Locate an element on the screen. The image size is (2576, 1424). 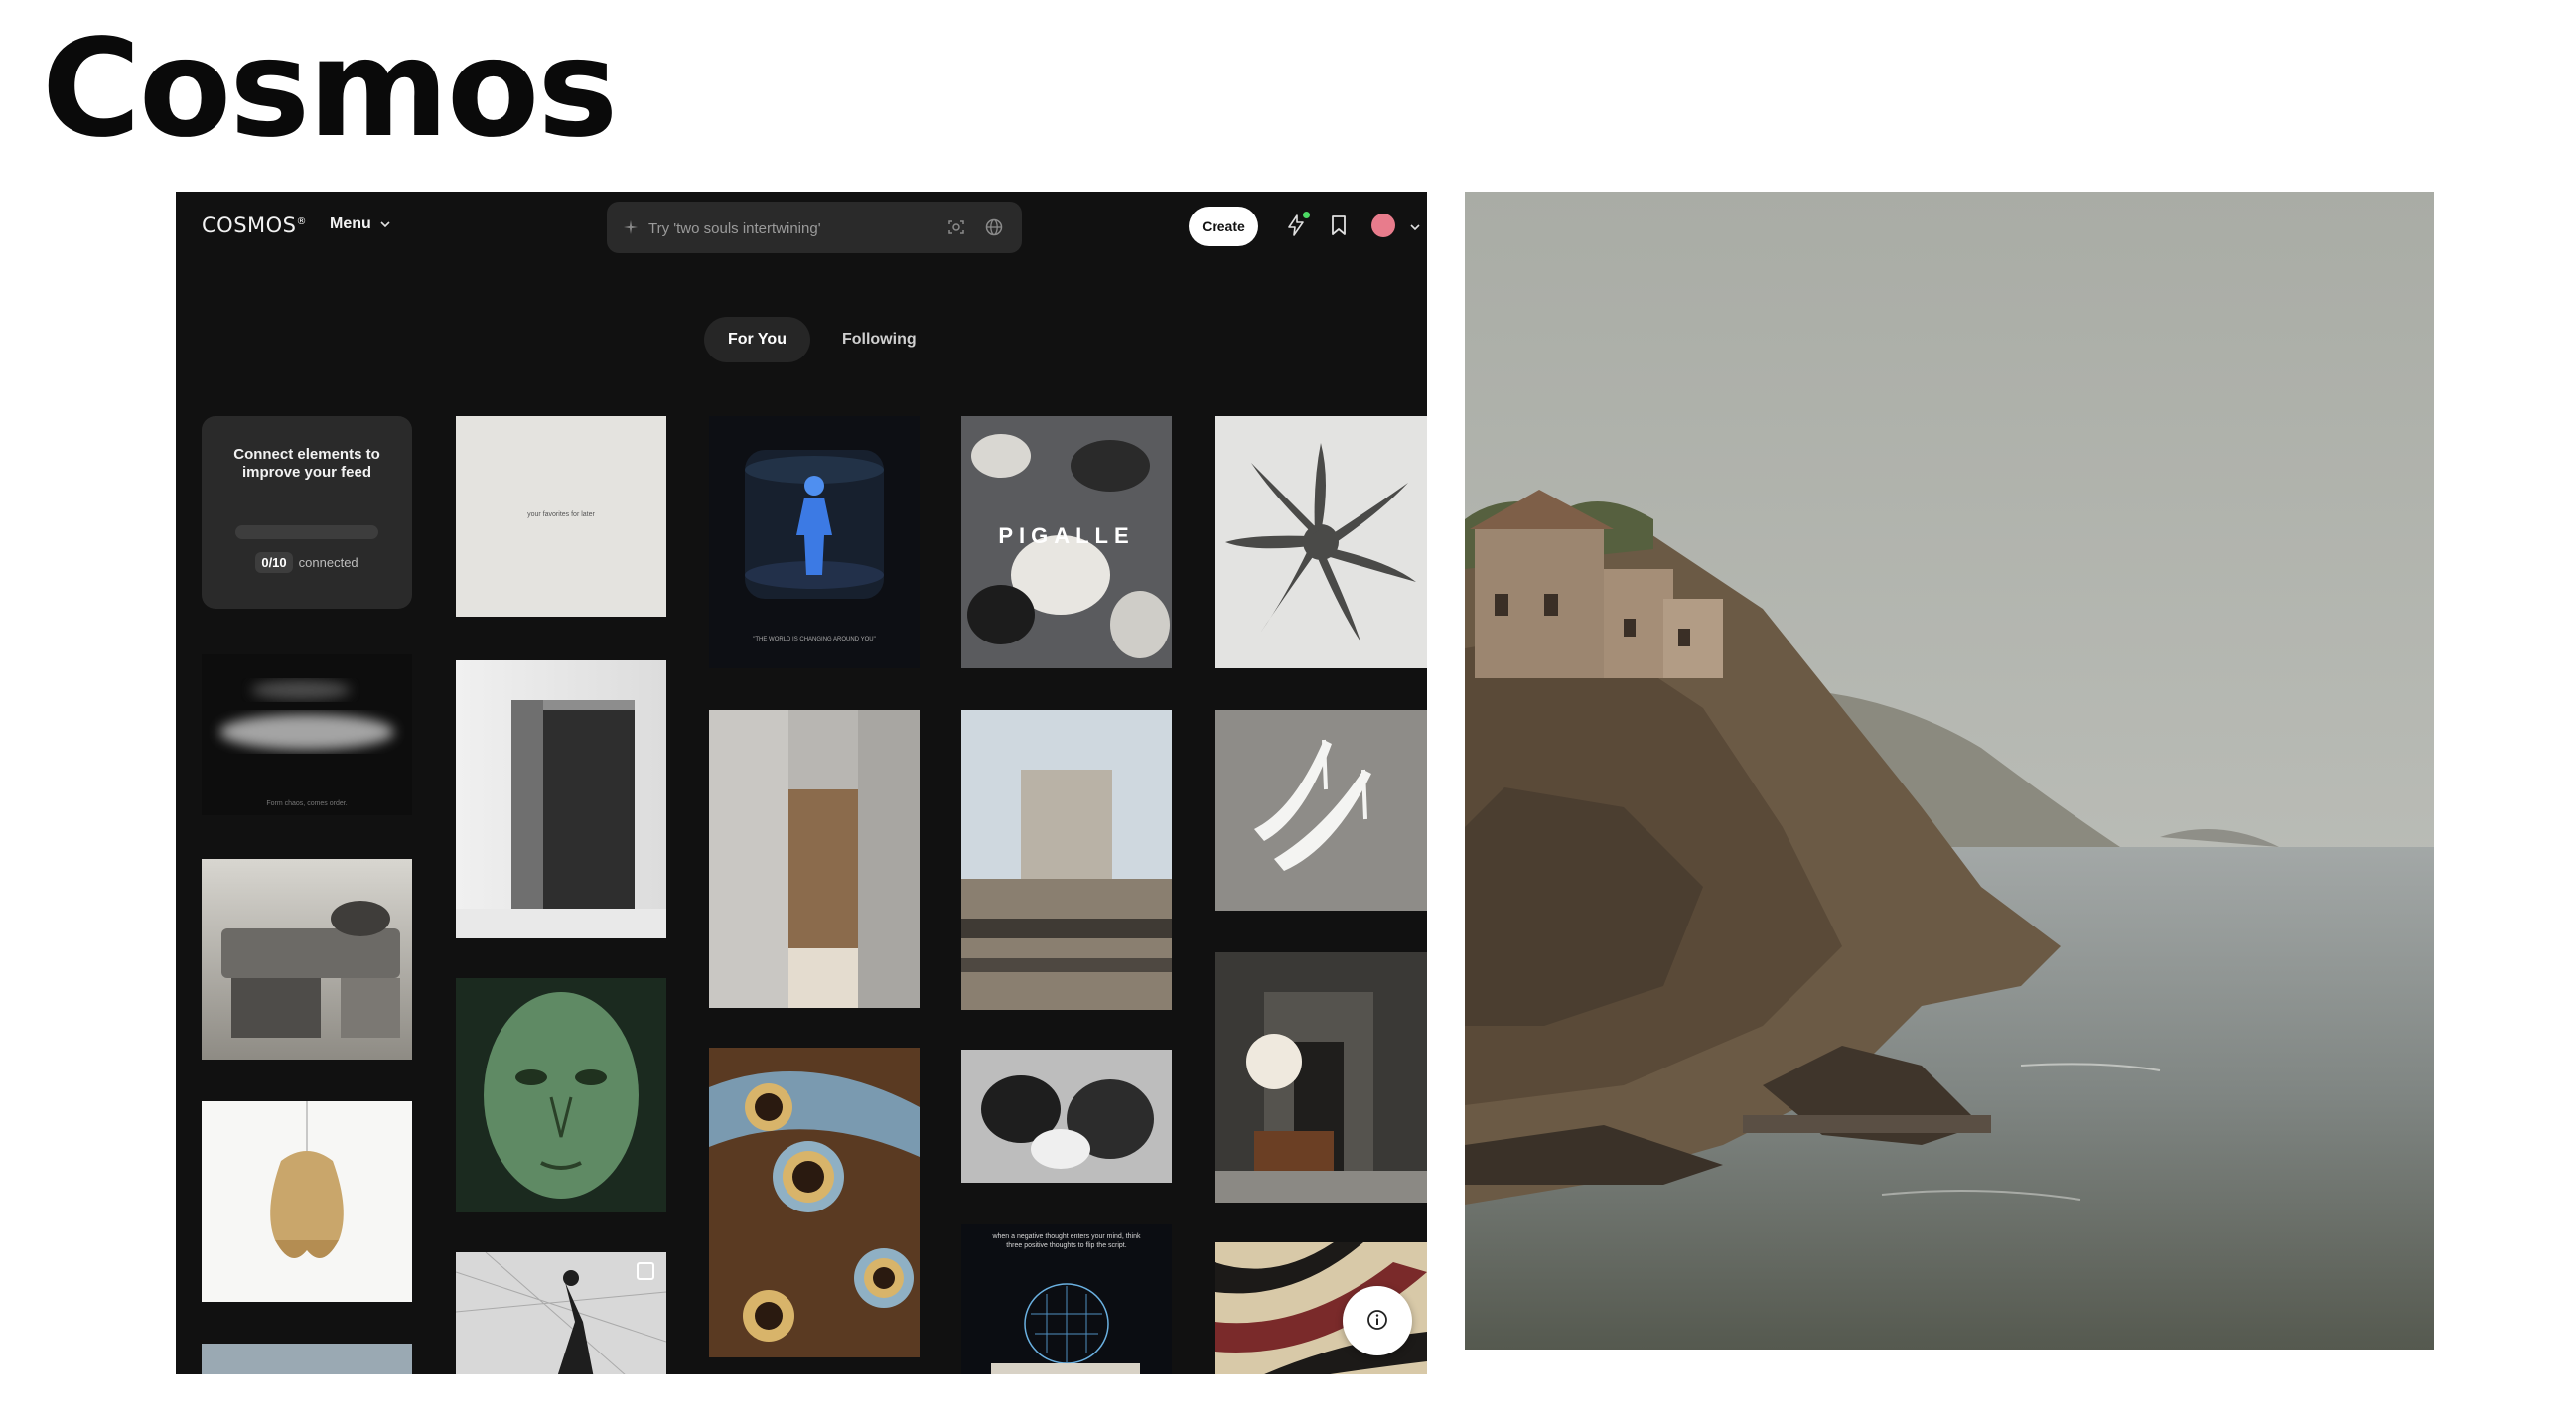
info-icon is located at coordinates (1377, 1320).